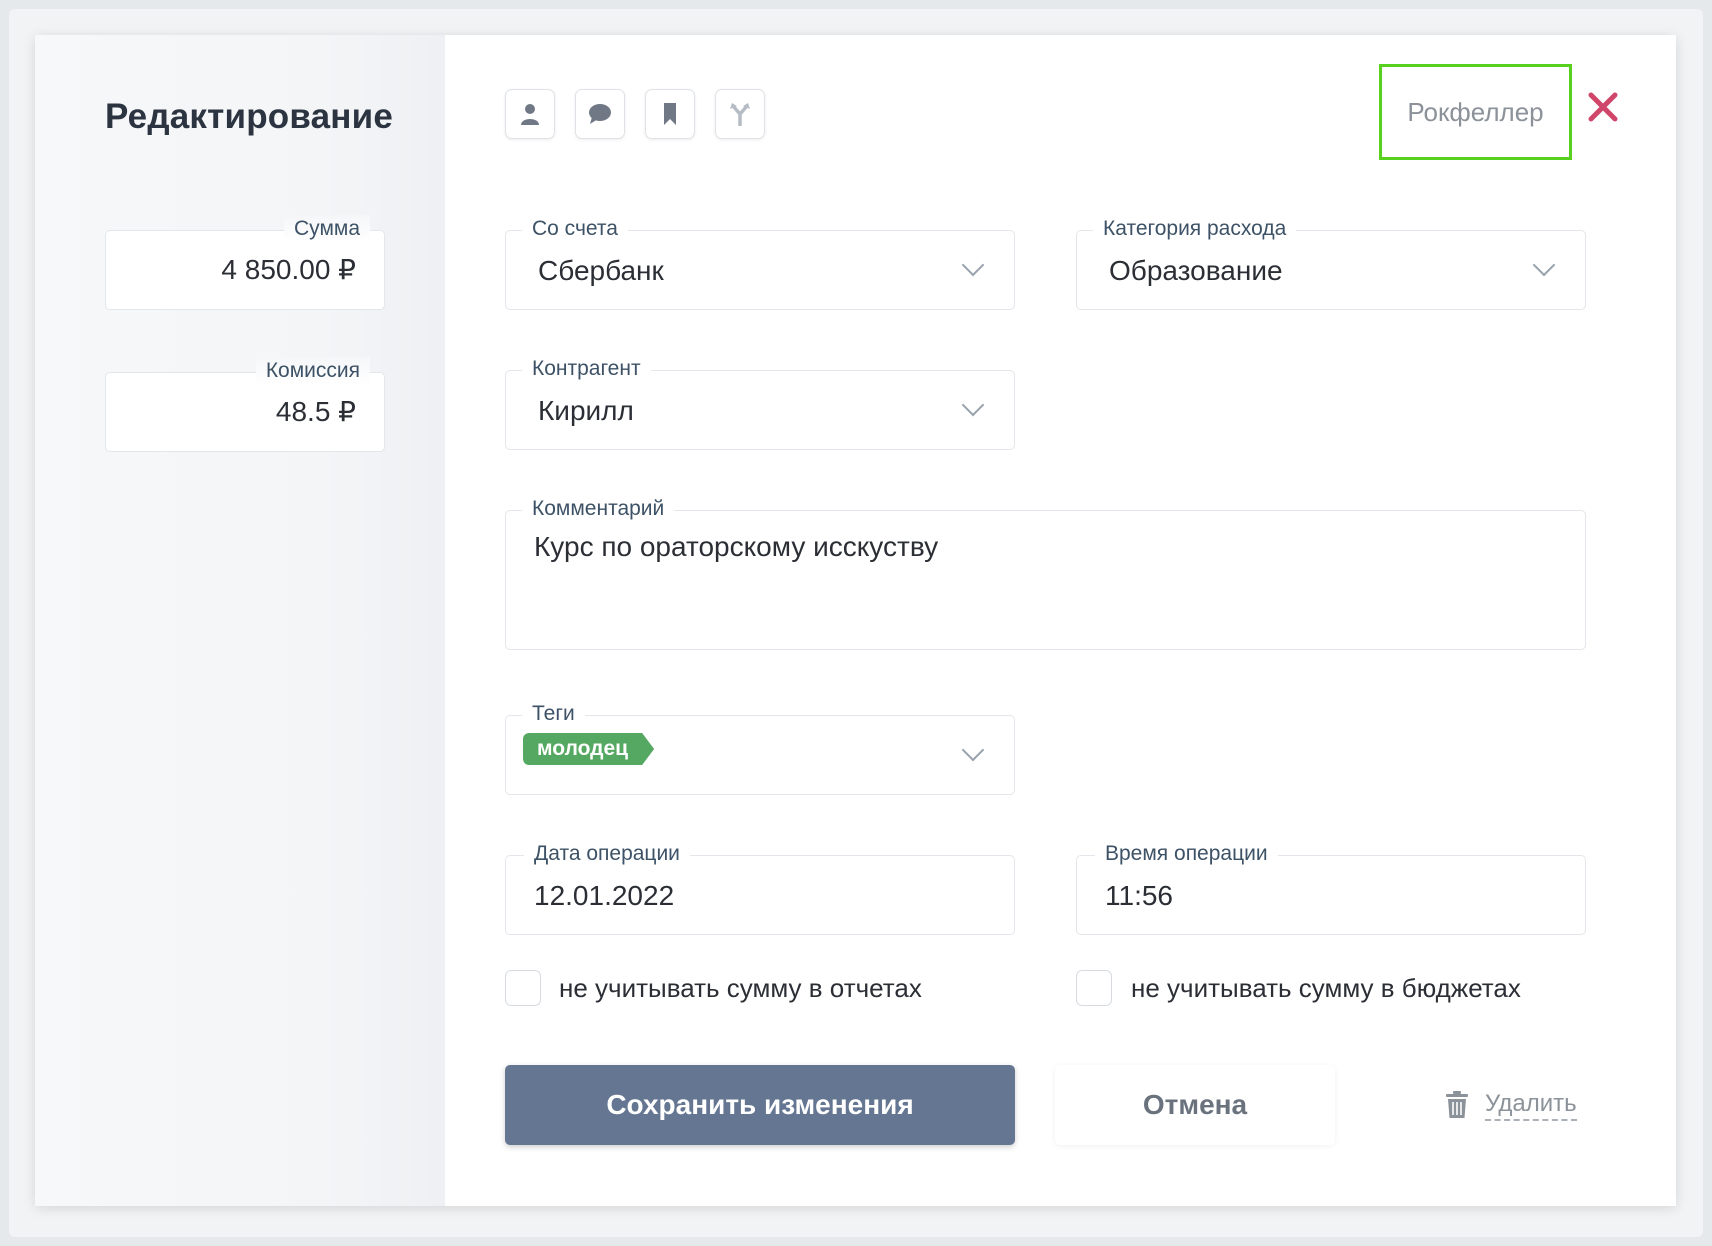  I want to click on cancel-button: Отмена, so click(1195, 1105).